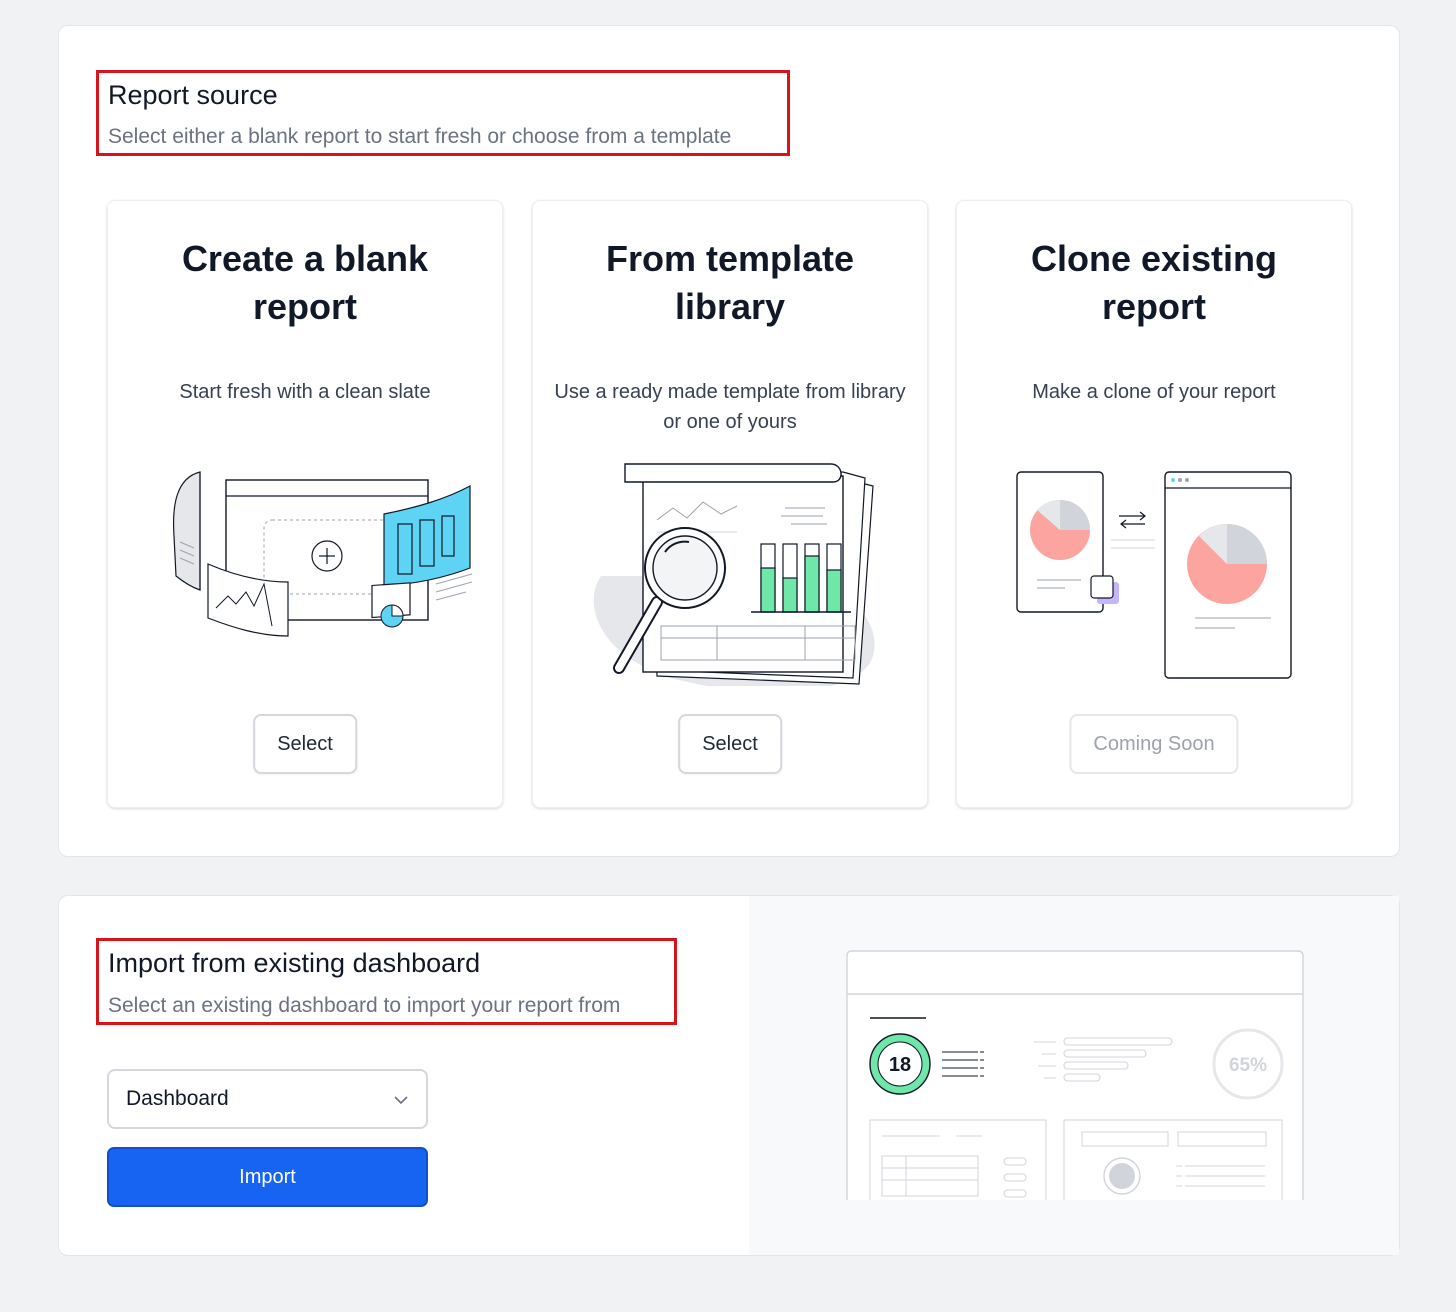 The image size is (1456, 1312). I want to click on select-template-button: Select, so click(730, 744).